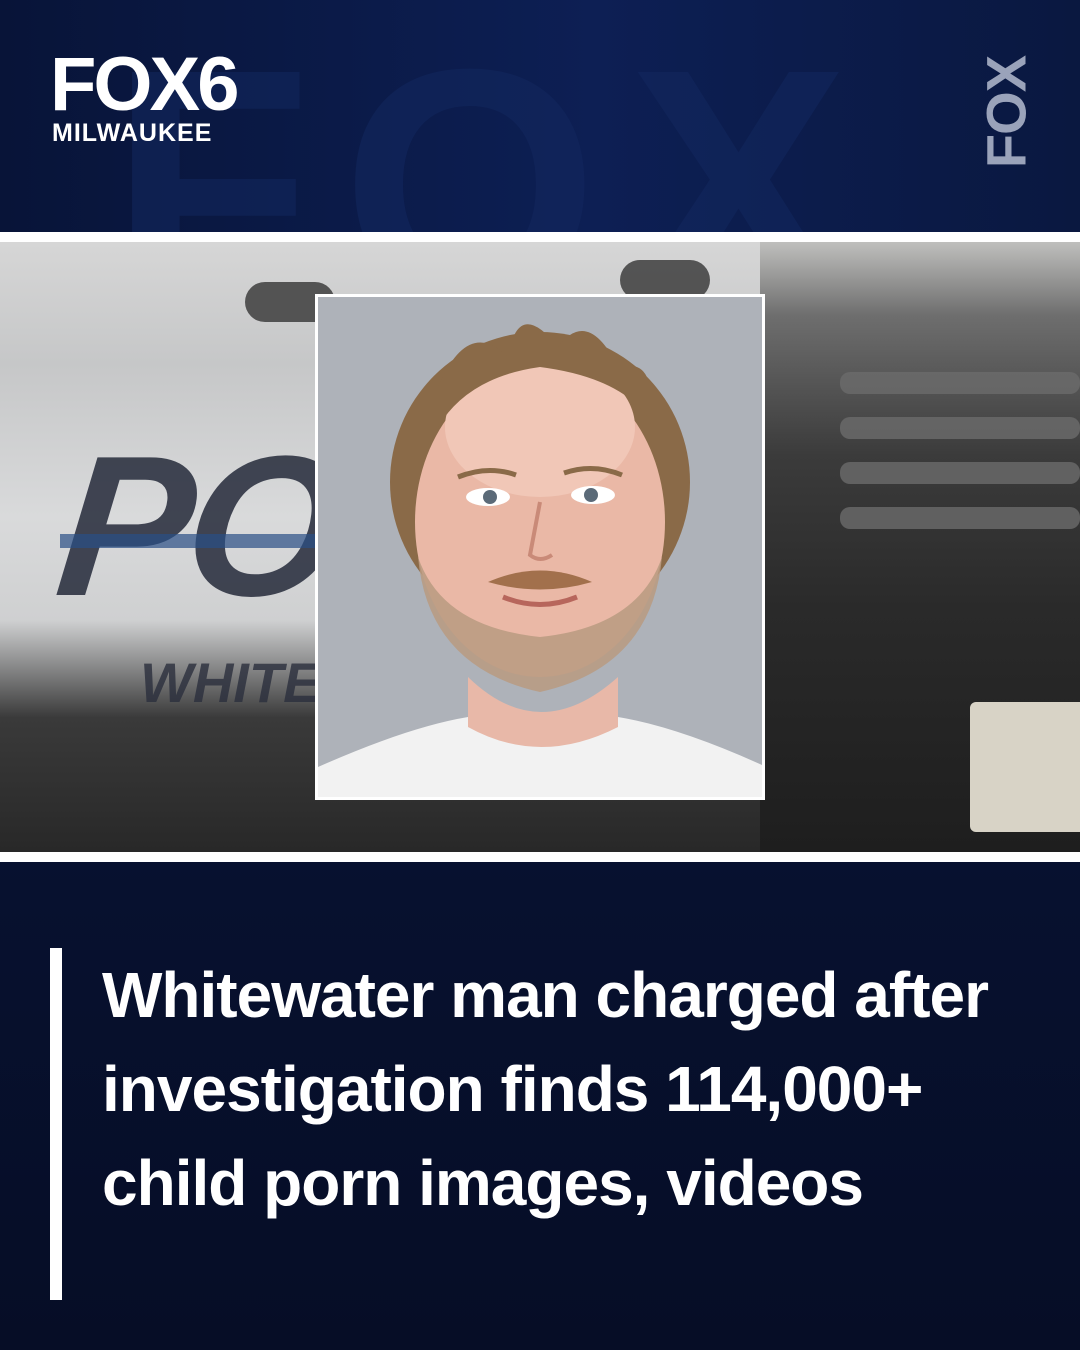 The image size is (1080, 1350). I want to click on fox-side-label: FOX, so click(1006, 112).